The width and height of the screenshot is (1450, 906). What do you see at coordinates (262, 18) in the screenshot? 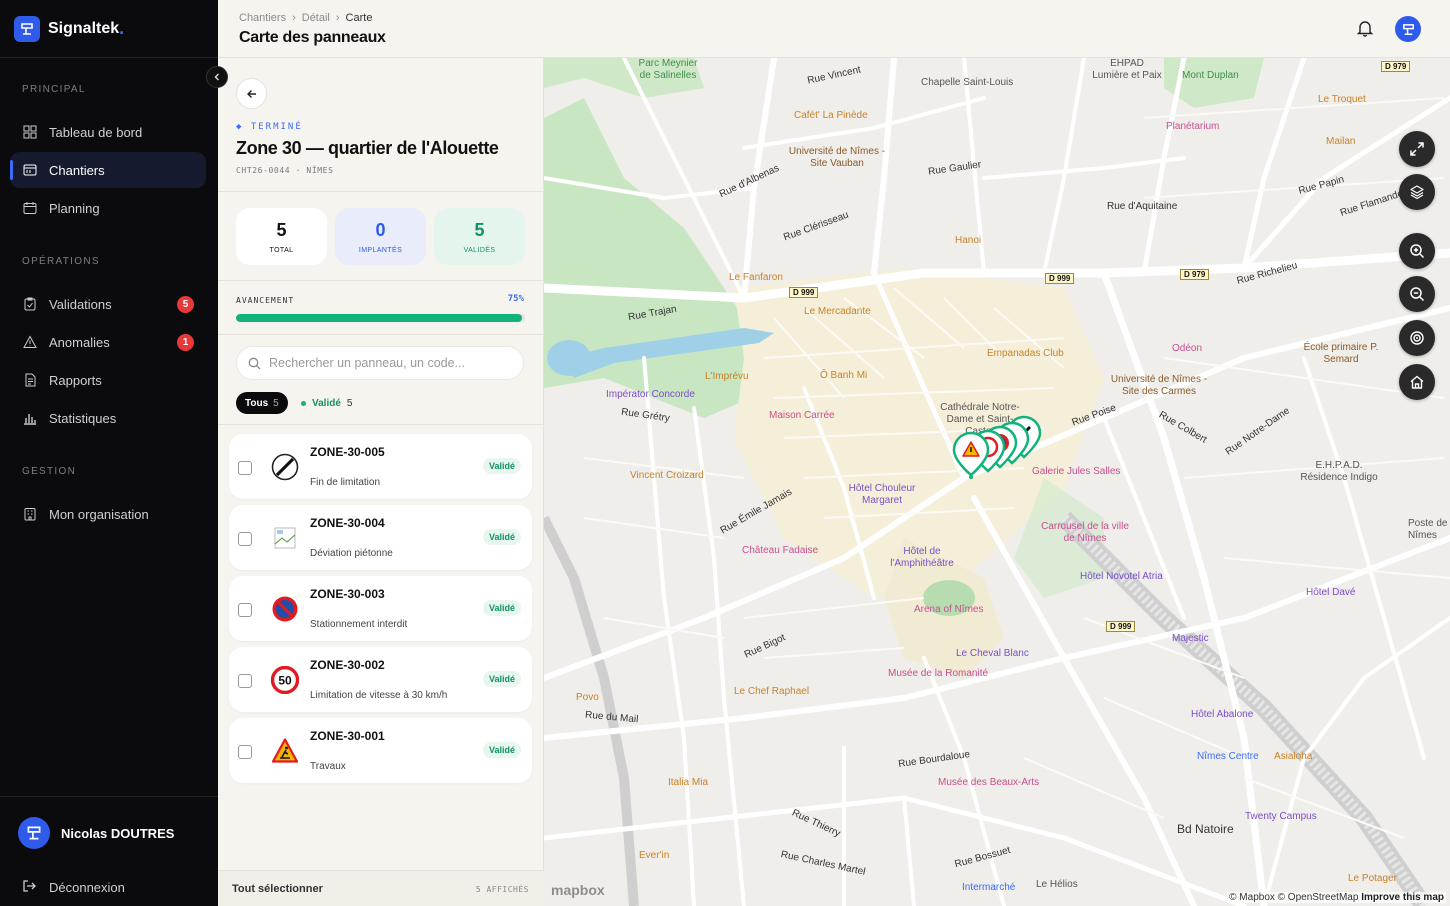
I see `breadcrumb-chantiers: Chantiers` at bounding box center [262, 18].